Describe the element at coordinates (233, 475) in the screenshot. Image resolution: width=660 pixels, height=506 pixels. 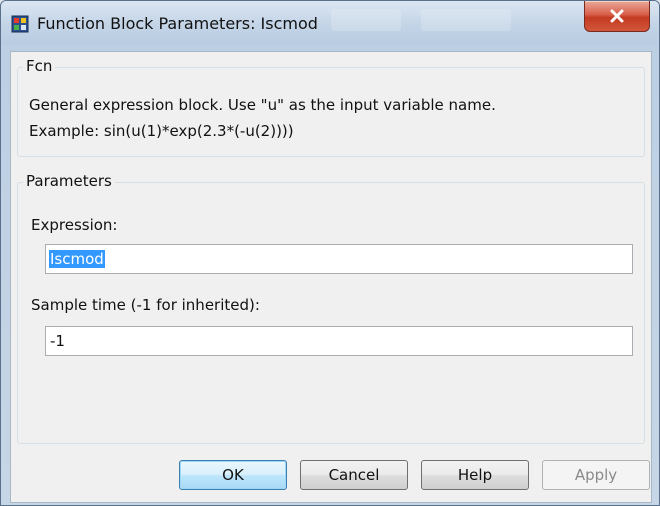
I see `ok-button: OK` at that location.